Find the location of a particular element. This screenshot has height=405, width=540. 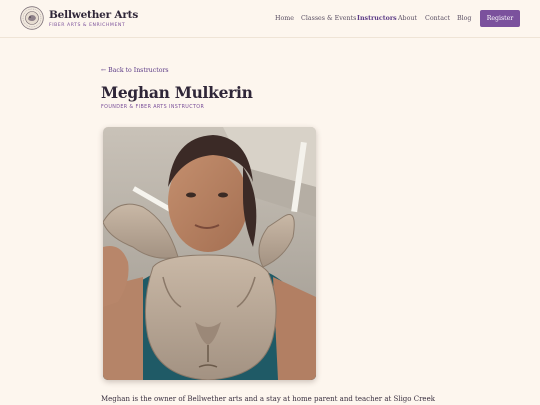

nav-item-contact: Contact is located at coordinates (437, 18).